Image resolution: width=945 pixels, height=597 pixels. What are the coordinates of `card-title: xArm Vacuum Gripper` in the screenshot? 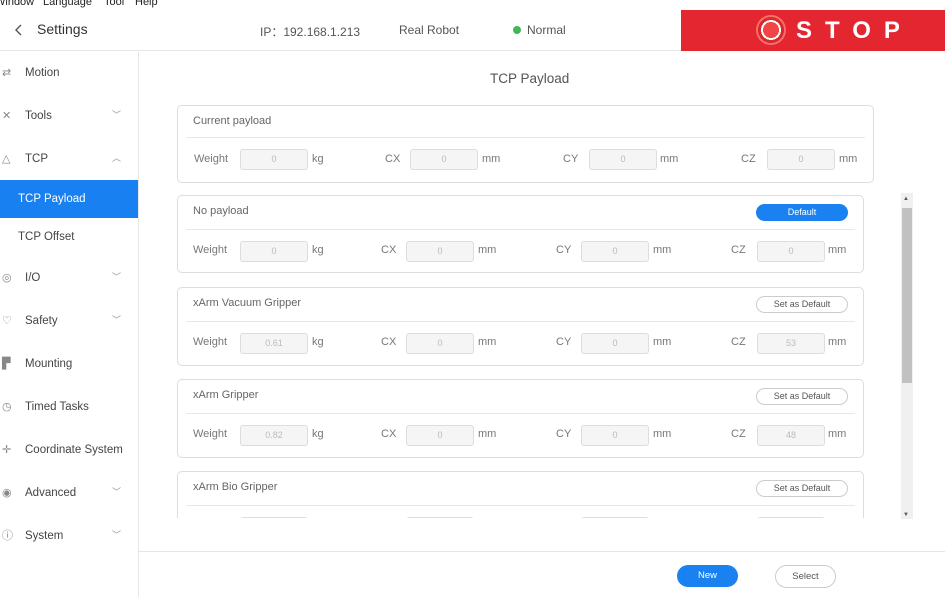 It's located at (247, 303).